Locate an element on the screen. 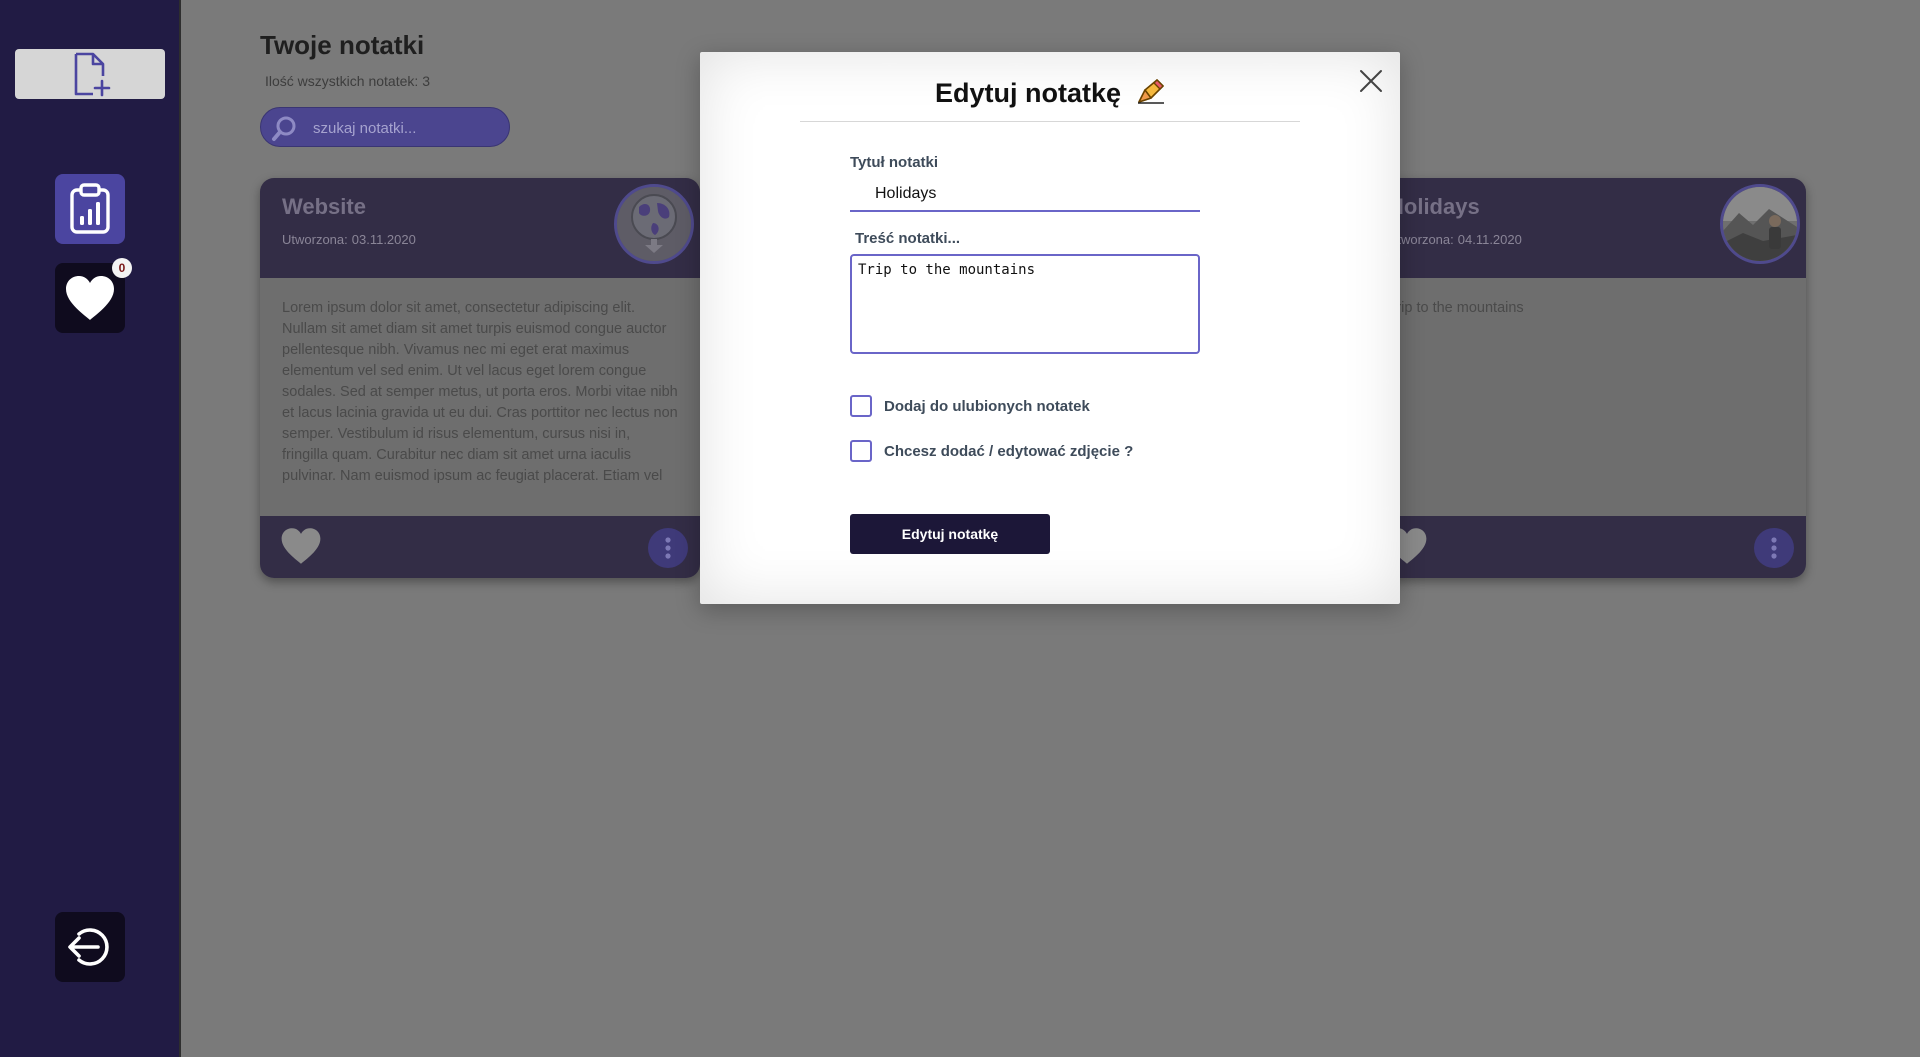 This screenshot has height=1057, width=1920. logout-icon is located at coordinates (88, 947).